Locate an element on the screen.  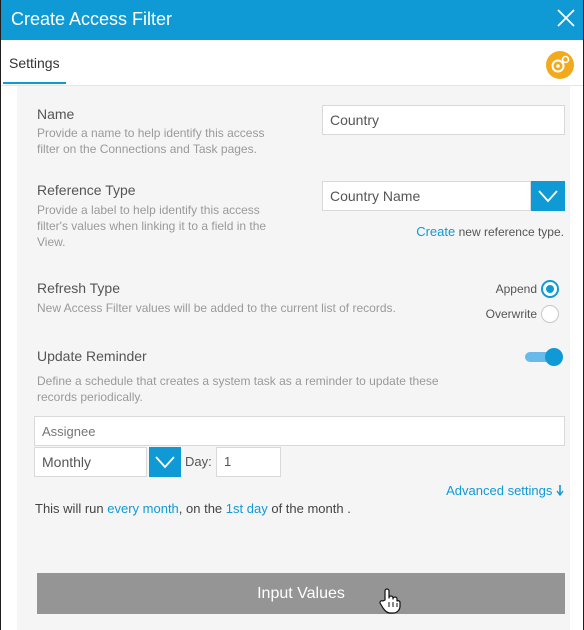
summary-suffix: of the month . is located at coordinates (311, 508).